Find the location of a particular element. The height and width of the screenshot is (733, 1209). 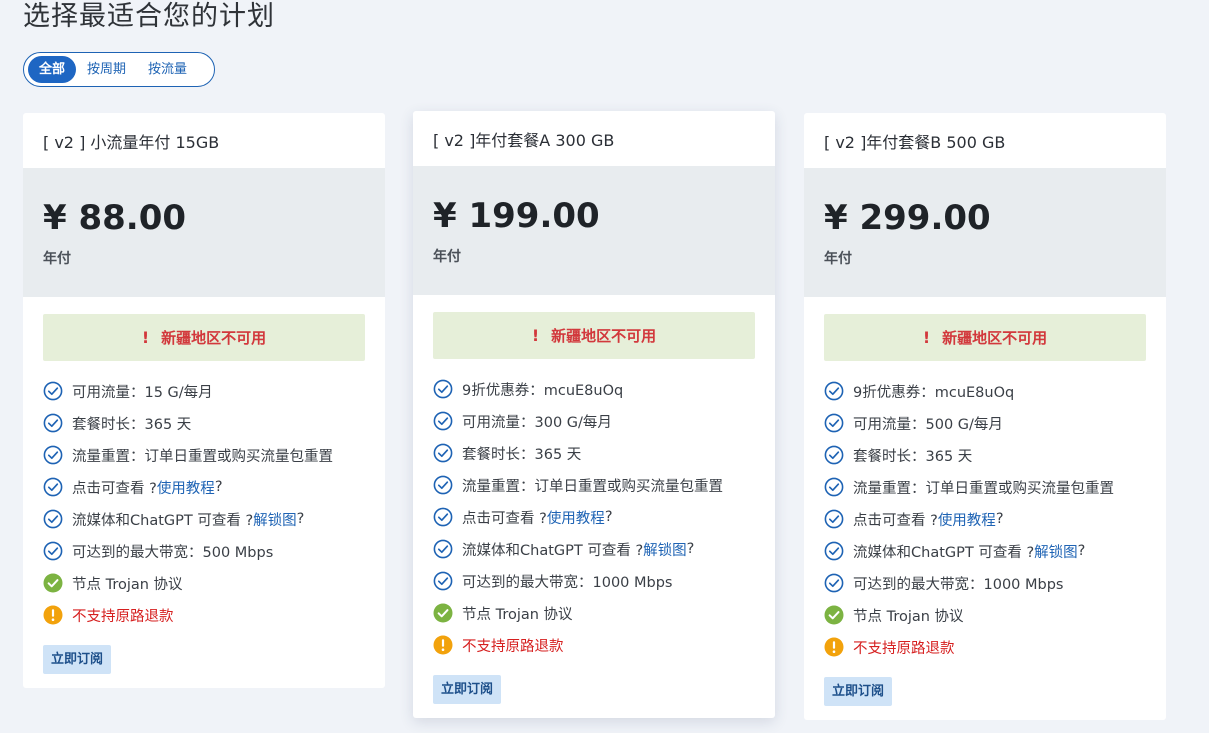

feature-item: 流媒体和ChatGPT 可查看 ? 解锁图? is located at coordinates (204, 519).